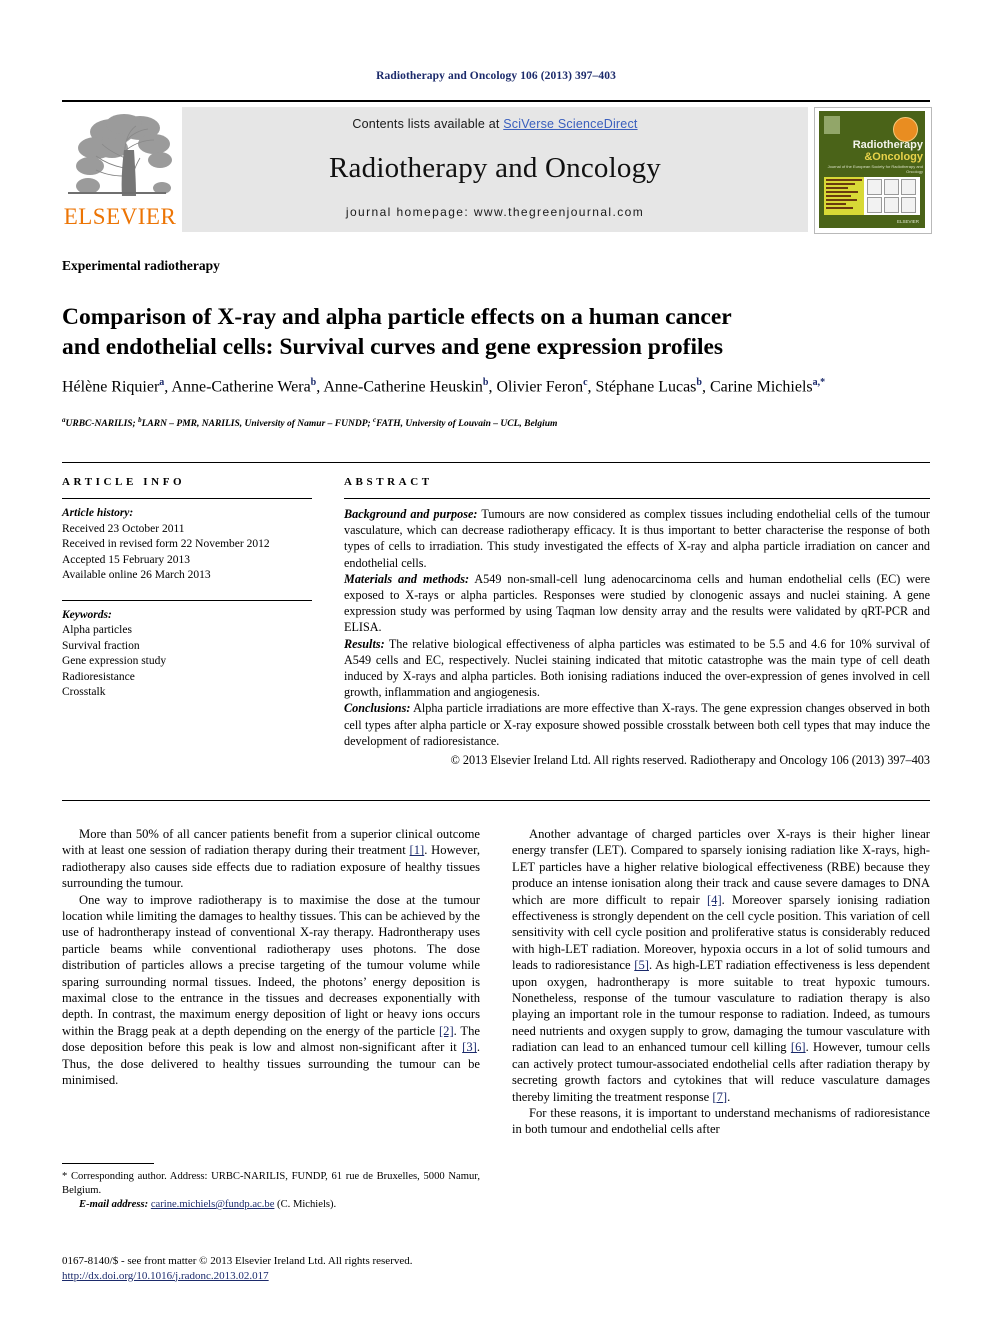 This screenshot has height=1323, width=992. I want to click on citation-link: [5], so click(641, 965).